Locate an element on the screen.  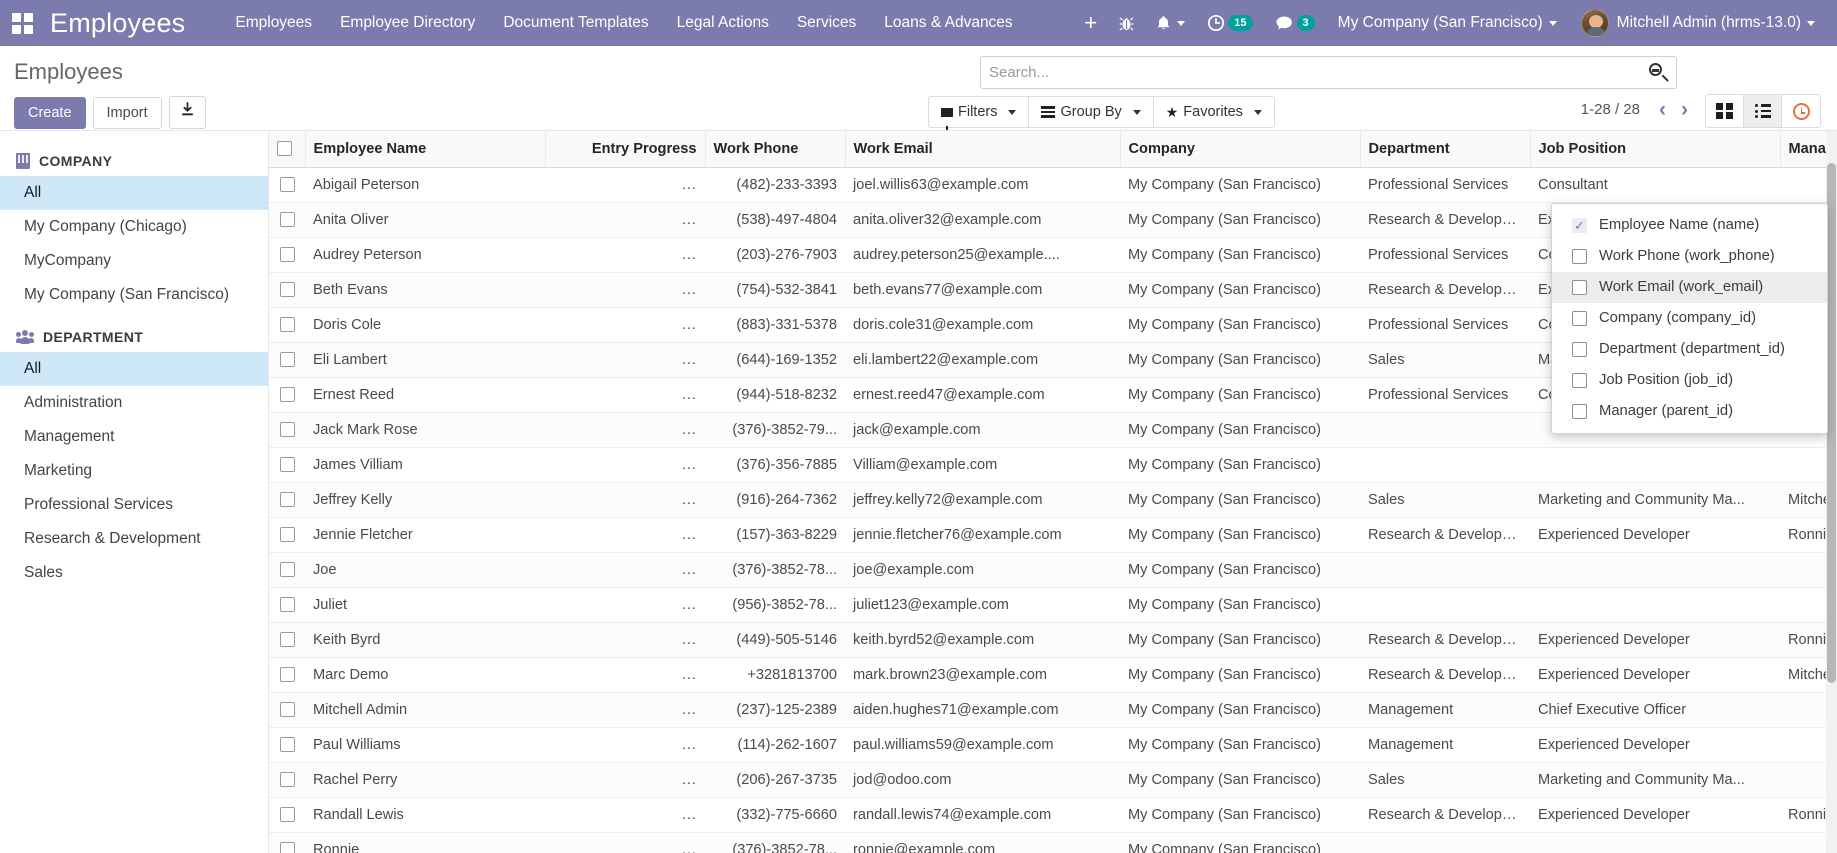
messages-icon: 3 is located at coordinates (1295, 23).